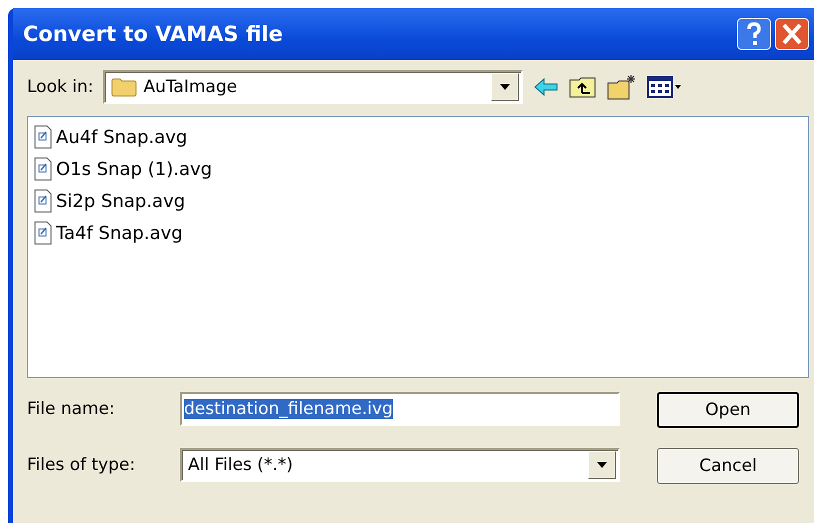 Image resolution: width=814 pixels, height=523 pixels. I want to click on folder-icon, so click(124, 87).